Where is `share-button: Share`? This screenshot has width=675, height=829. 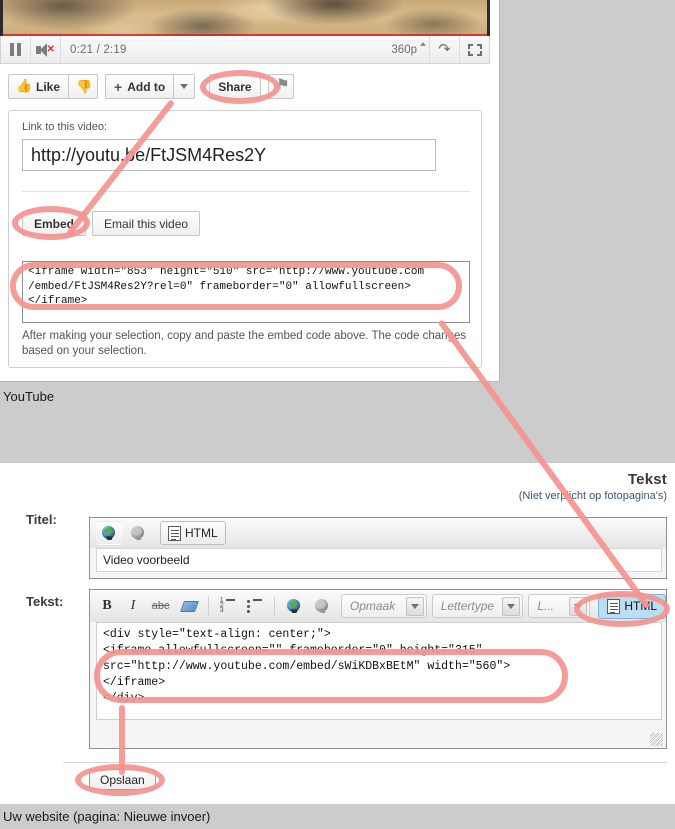 share-button: Share is located at coordinates (235, 86).